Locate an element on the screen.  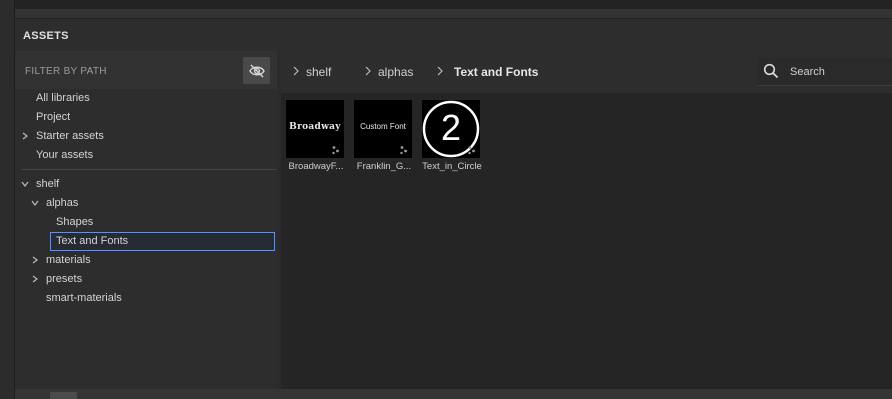
eye-off-icon is located at coordinates (256, 70).